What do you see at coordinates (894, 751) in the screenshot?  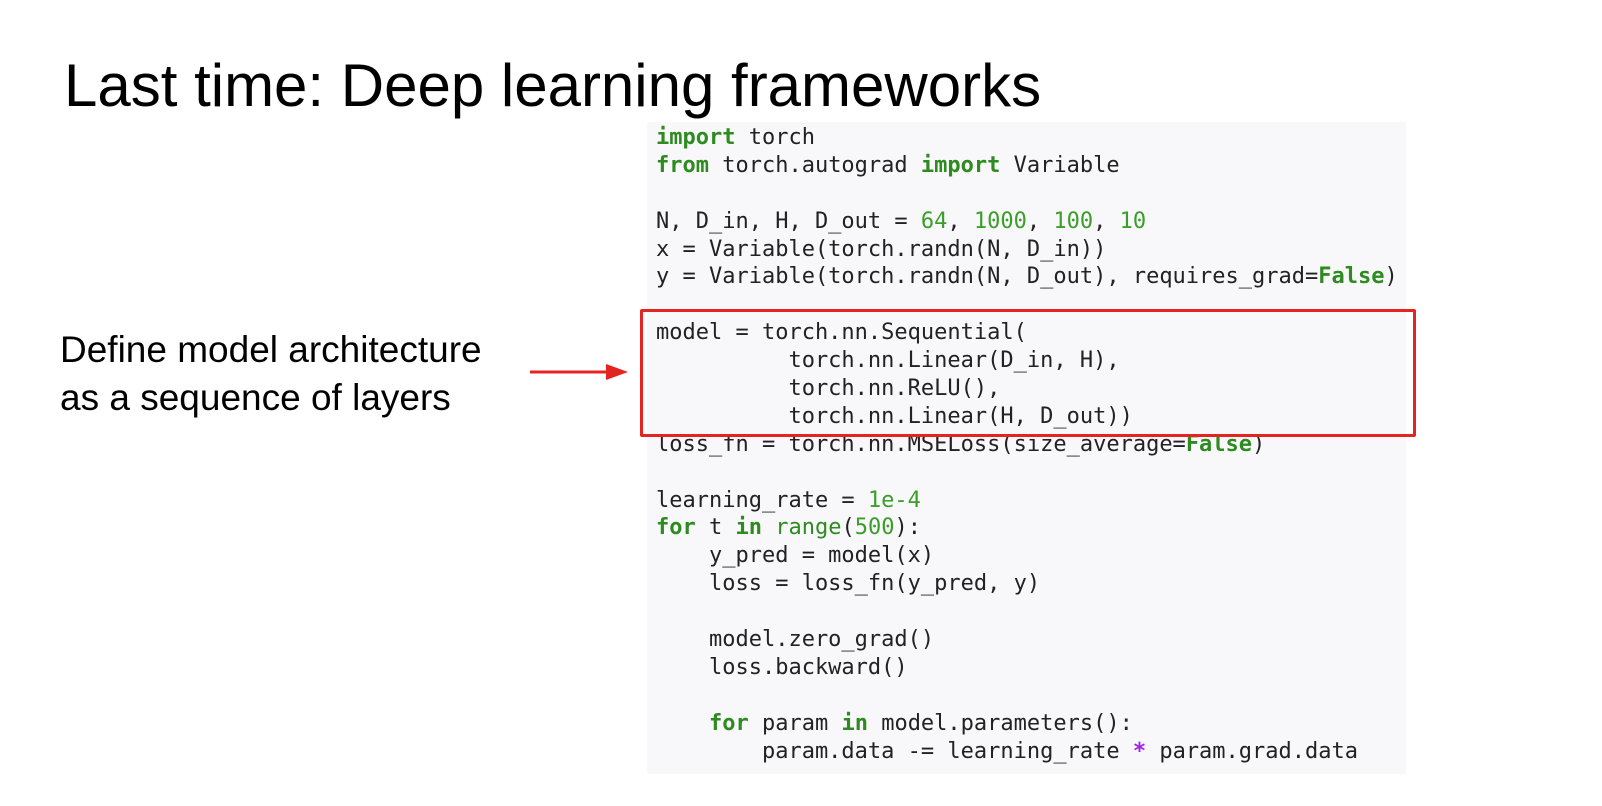 I see `code-token: param.data -= learning_rate` at bounding box center [894, 751].